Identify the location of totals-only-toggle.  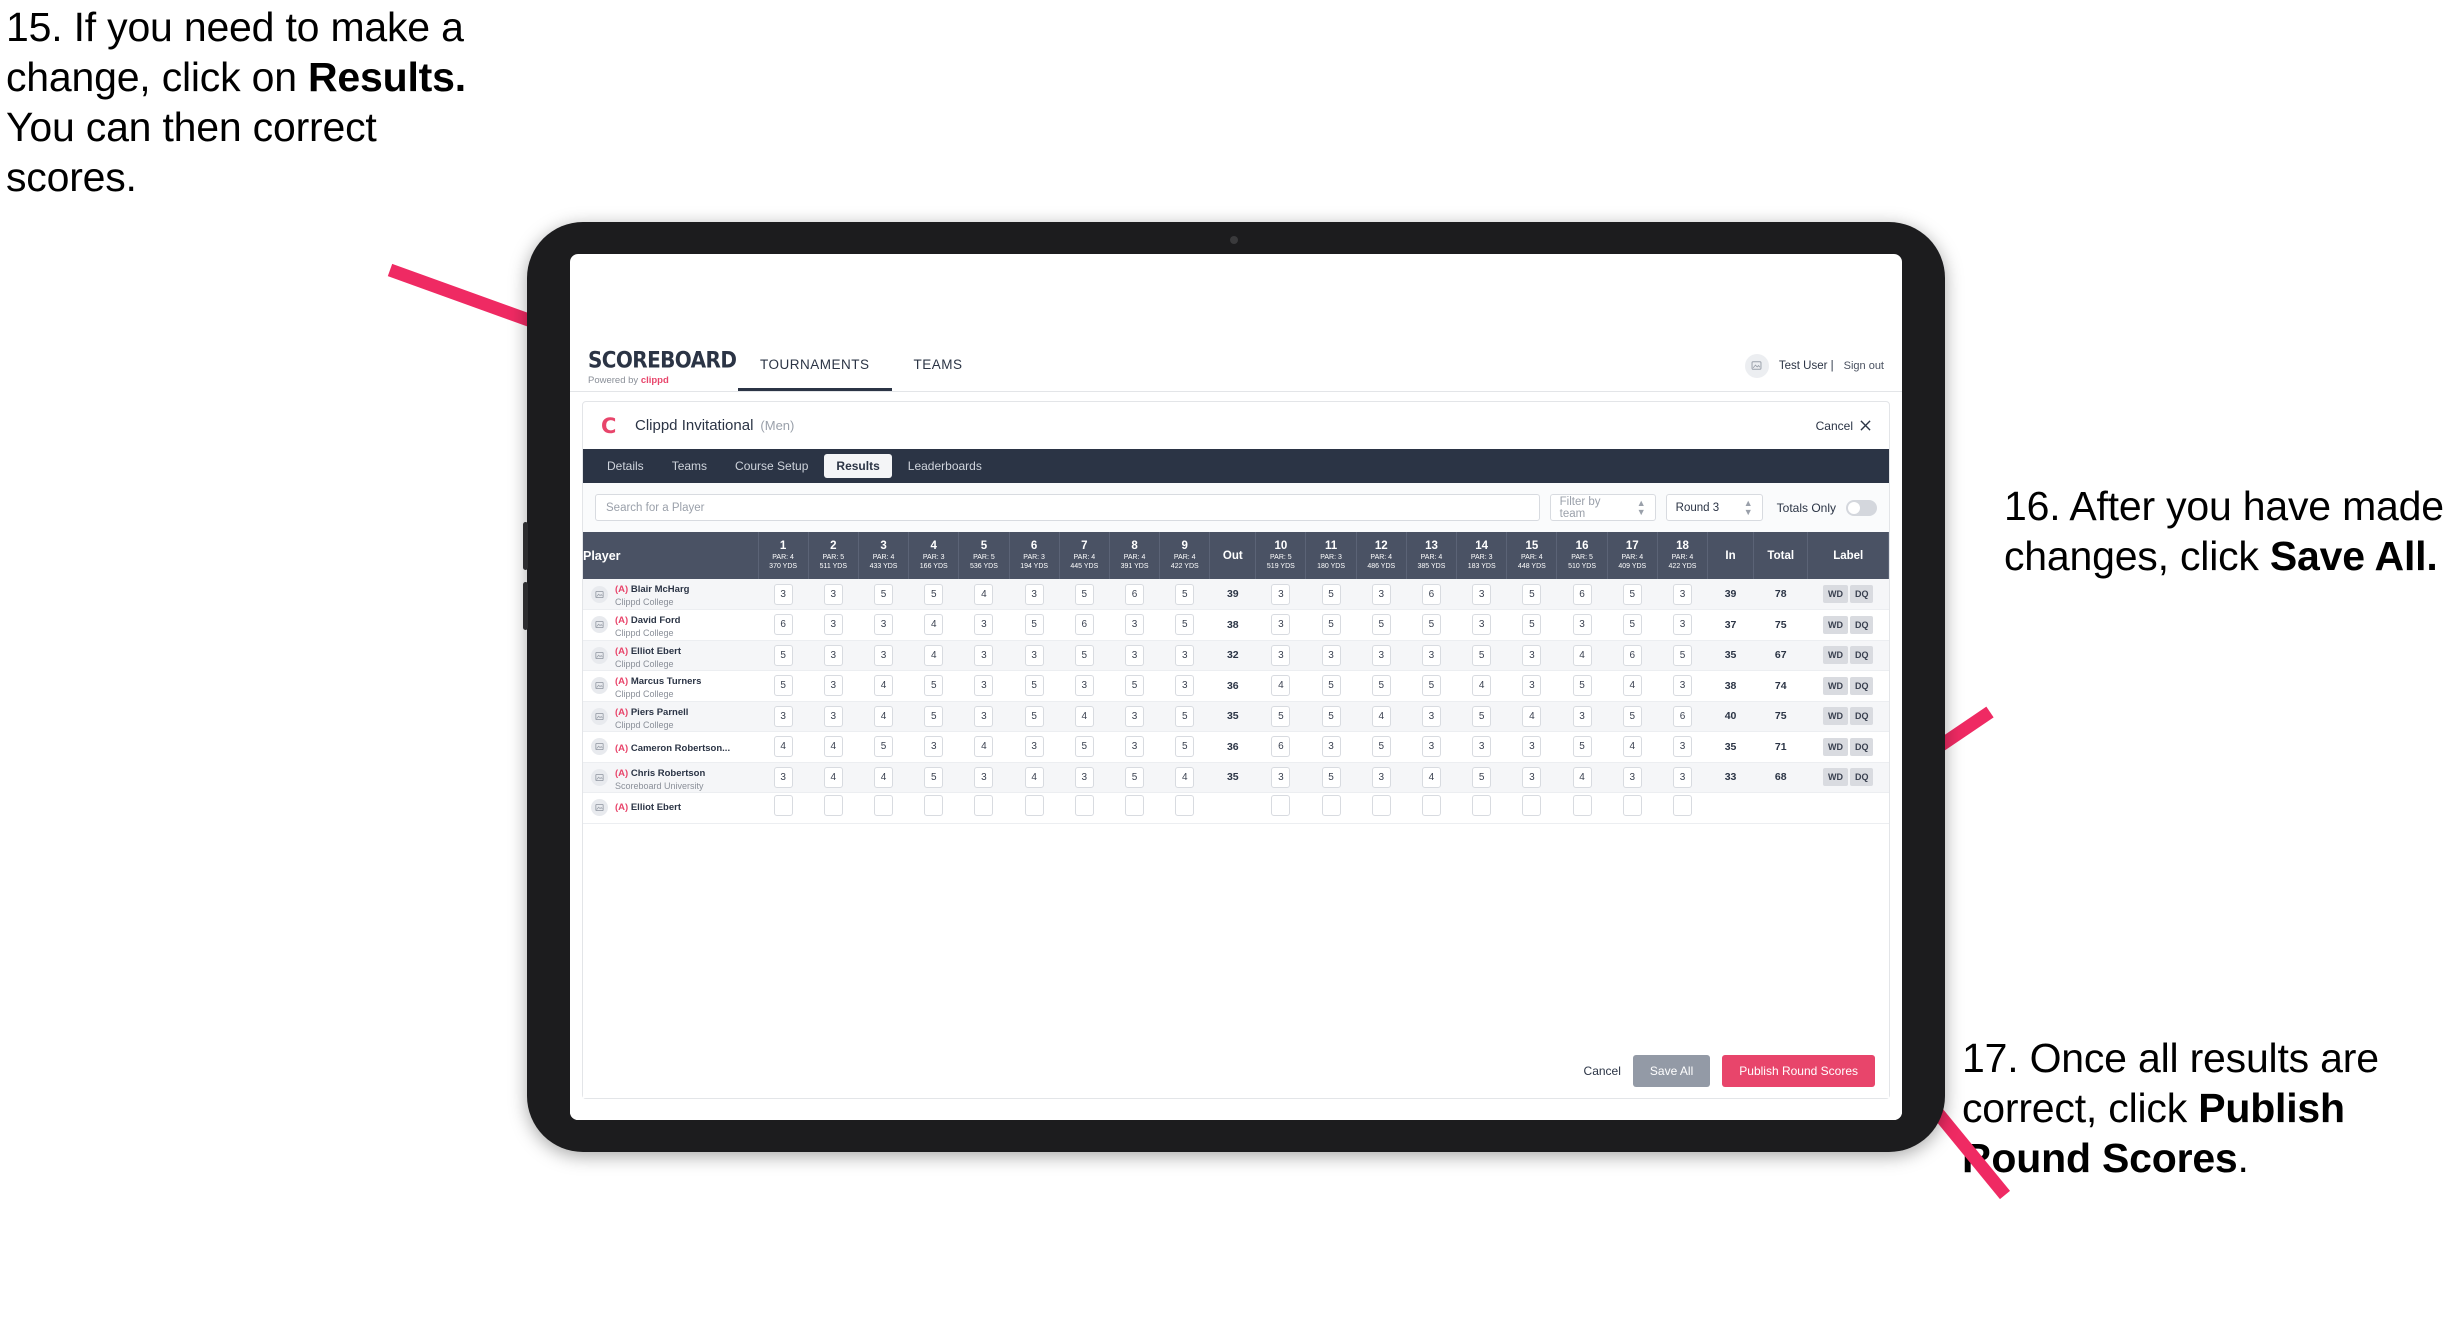
(1861, 507).